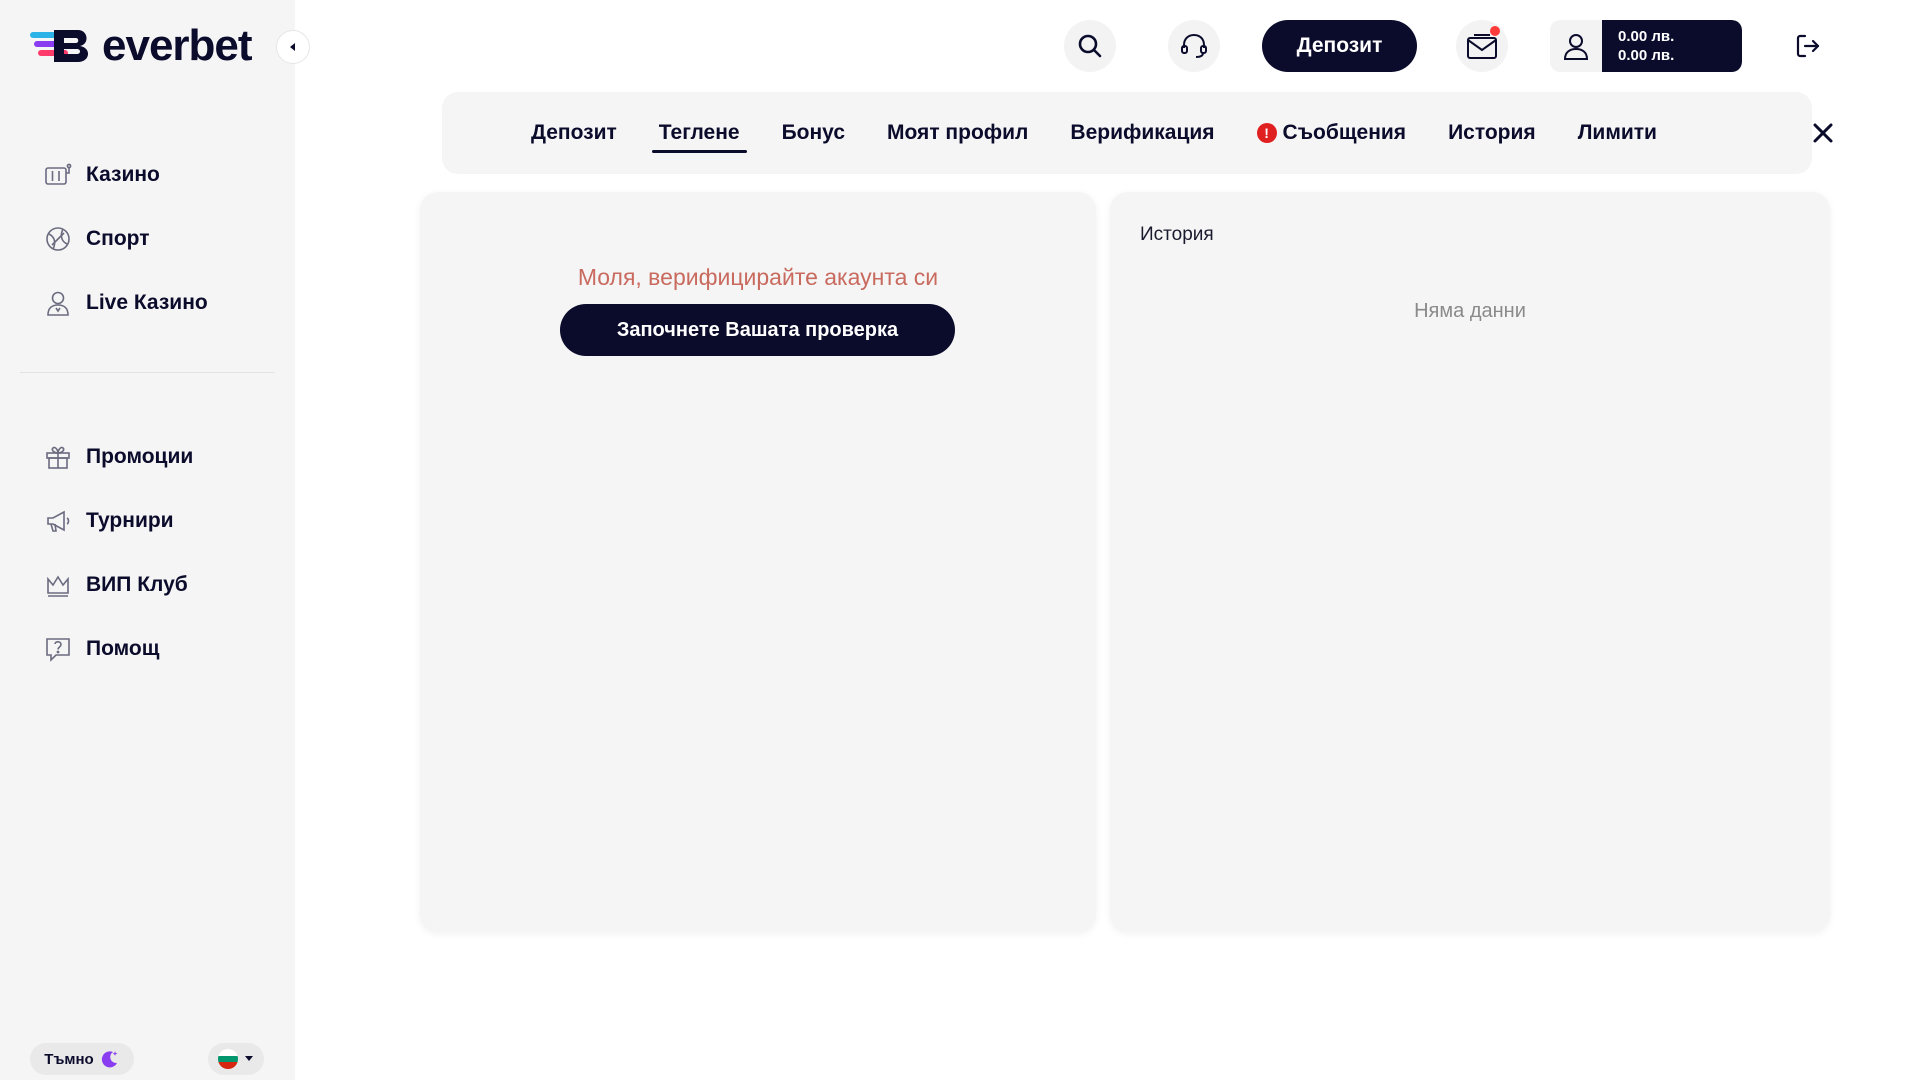  I want to click on logout-icon, so click(1808, 46).